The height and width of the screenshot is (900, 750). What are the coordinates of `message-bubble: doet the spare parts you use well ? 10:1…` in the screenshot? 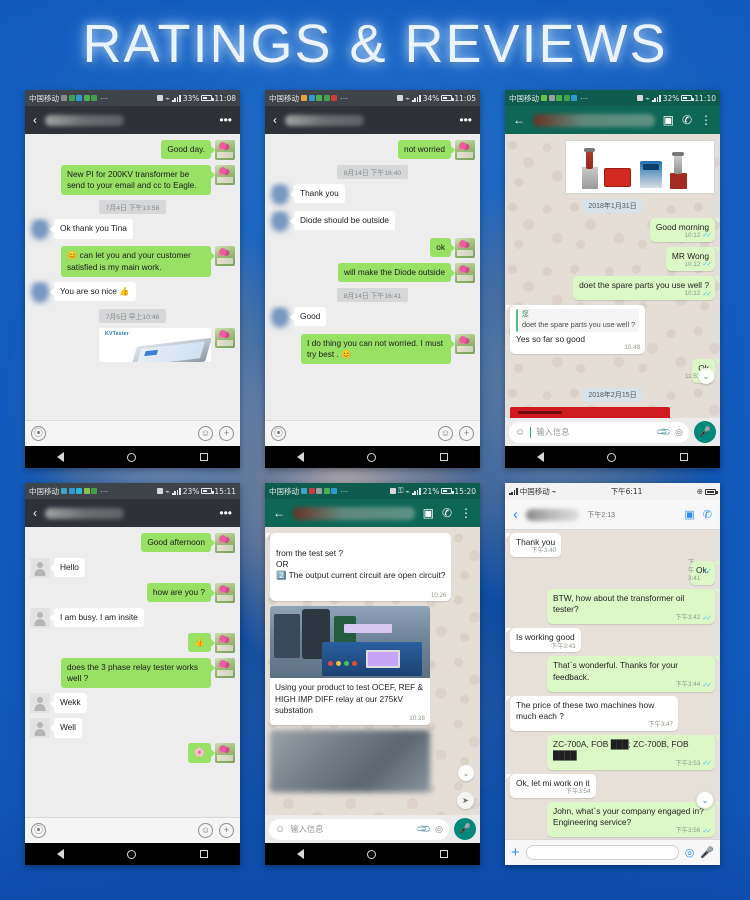 It's located at (646, 288).